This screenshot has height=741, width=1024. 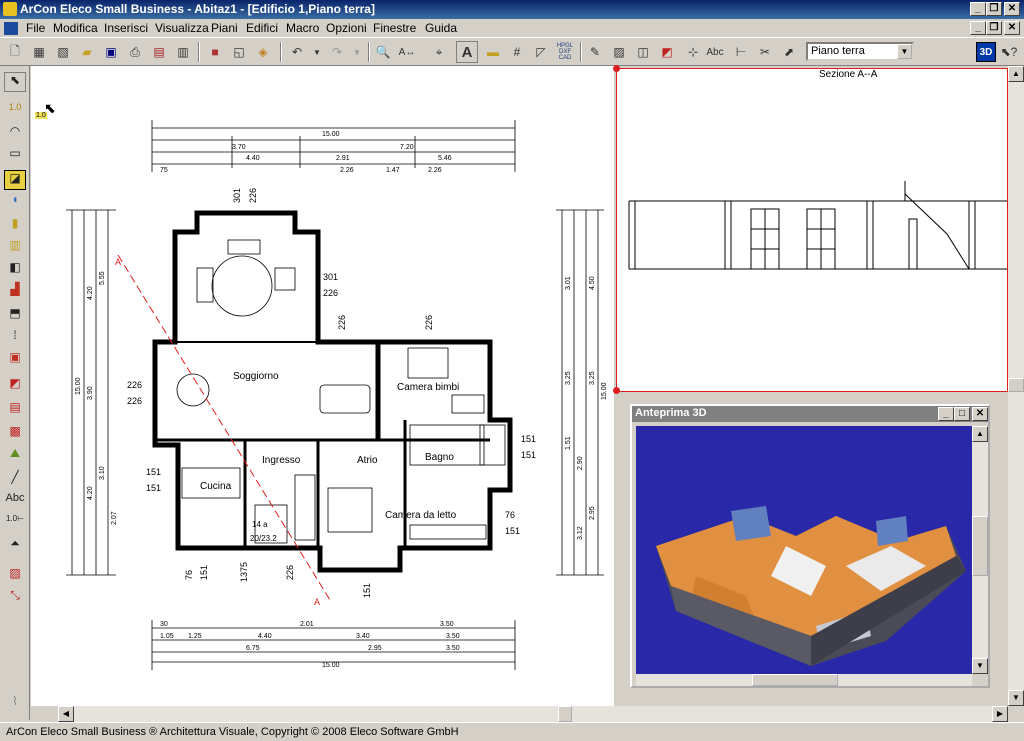 I want to click on scale-tool-icon: 1.0⊢, so click(x=15, y=524).